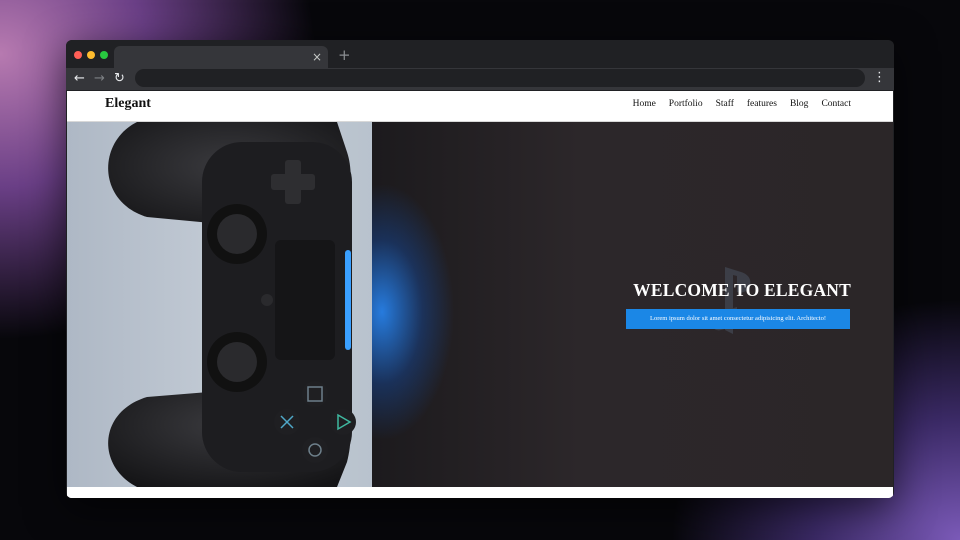 The image size is (960, 540). Describe the element at coordinates (879, 78) in the screenshot. I see `browser-menu-icon: ⋮` at that location.